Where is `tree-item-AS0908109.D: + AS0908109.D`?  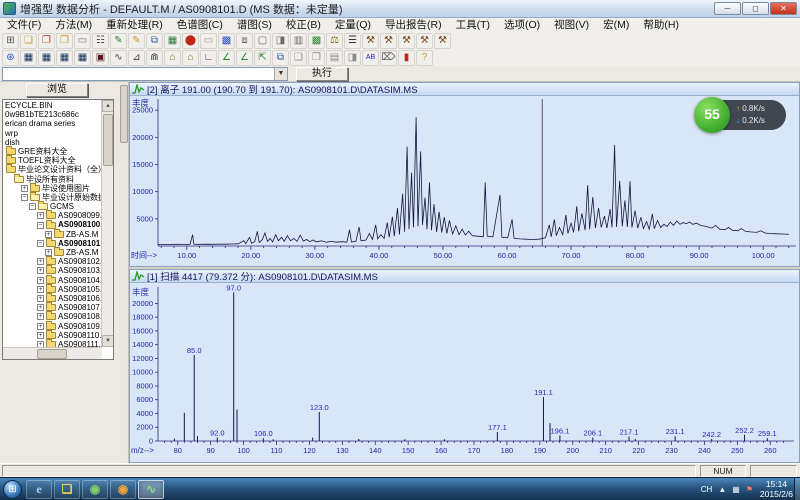 tree-item-AS0908109.D: + AS0908109.D is located at coordinates (55, 325).